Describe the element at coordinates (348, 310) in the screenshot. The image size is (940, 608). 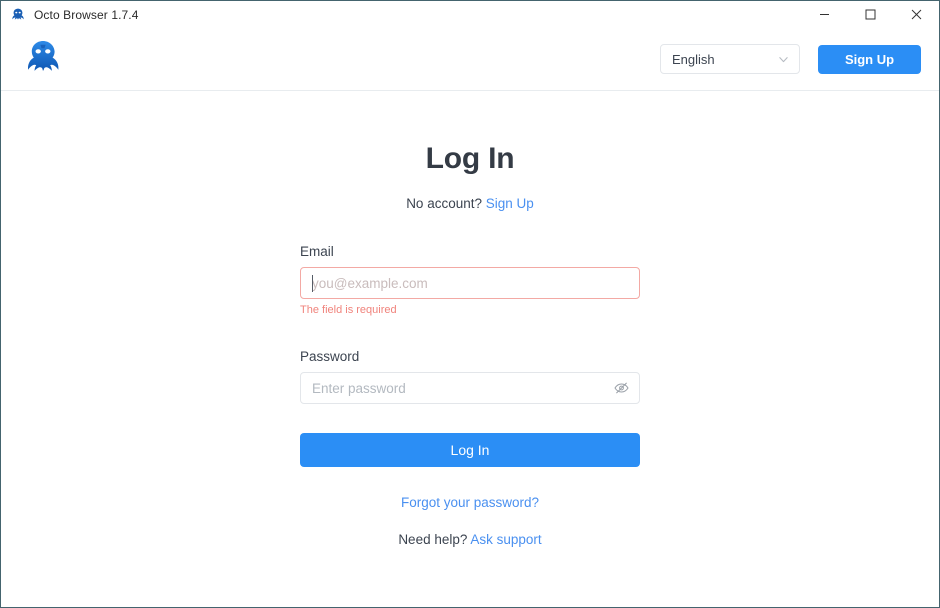
I see `email-error-message: The field is required` at that location.